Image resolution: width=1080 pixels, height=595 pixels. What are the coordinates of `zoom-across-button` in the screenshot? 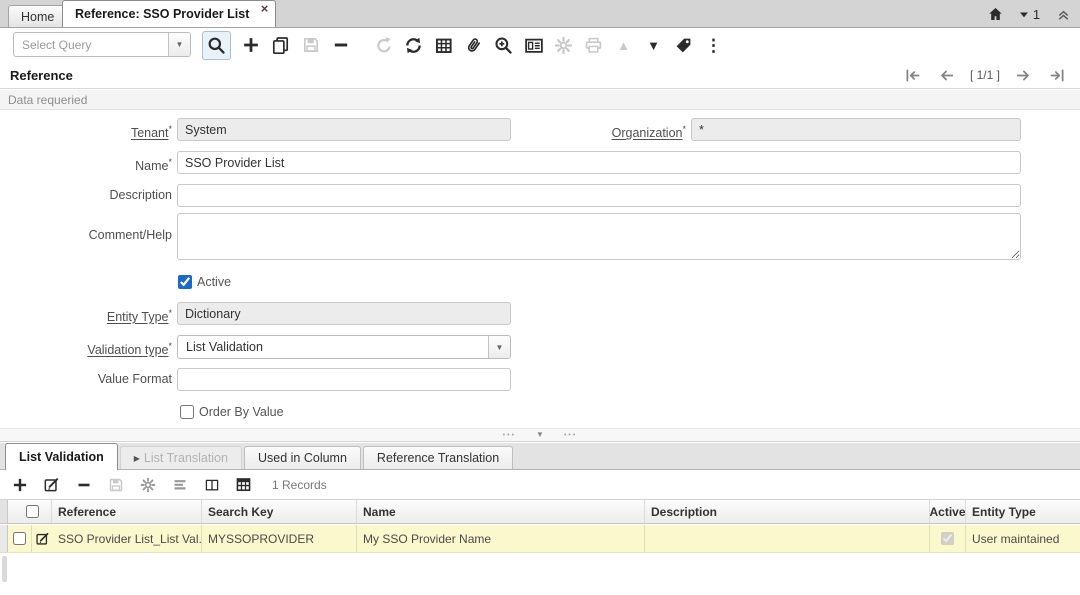 It's located at (503, 45).